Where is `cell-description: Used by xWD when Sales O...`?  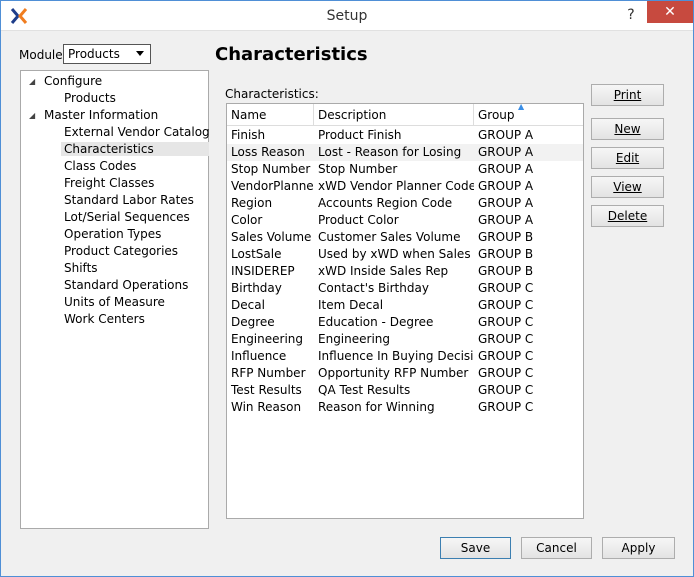
cell-description: Used by xWD when Sales O... is located at coordinates (396, 254).